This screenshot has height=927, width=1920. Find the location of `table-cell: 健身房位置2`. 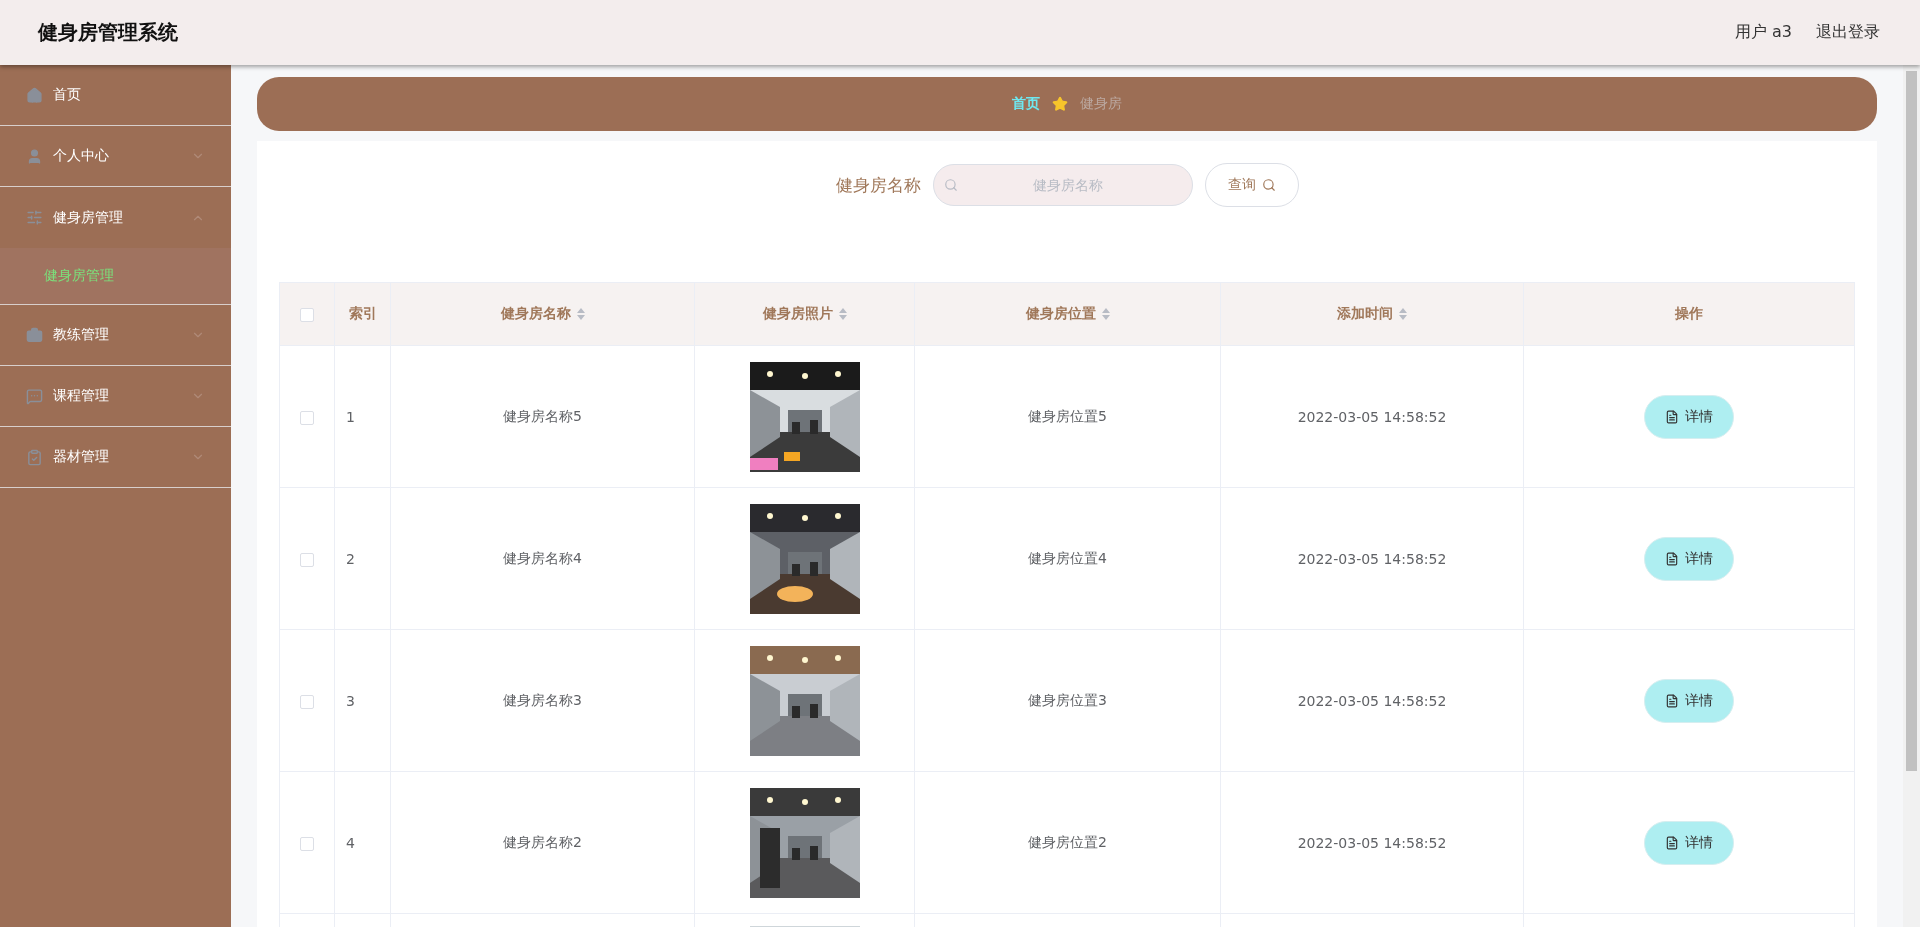

table-cell: 健身房位置2 is located at coordinates (1067, 841).